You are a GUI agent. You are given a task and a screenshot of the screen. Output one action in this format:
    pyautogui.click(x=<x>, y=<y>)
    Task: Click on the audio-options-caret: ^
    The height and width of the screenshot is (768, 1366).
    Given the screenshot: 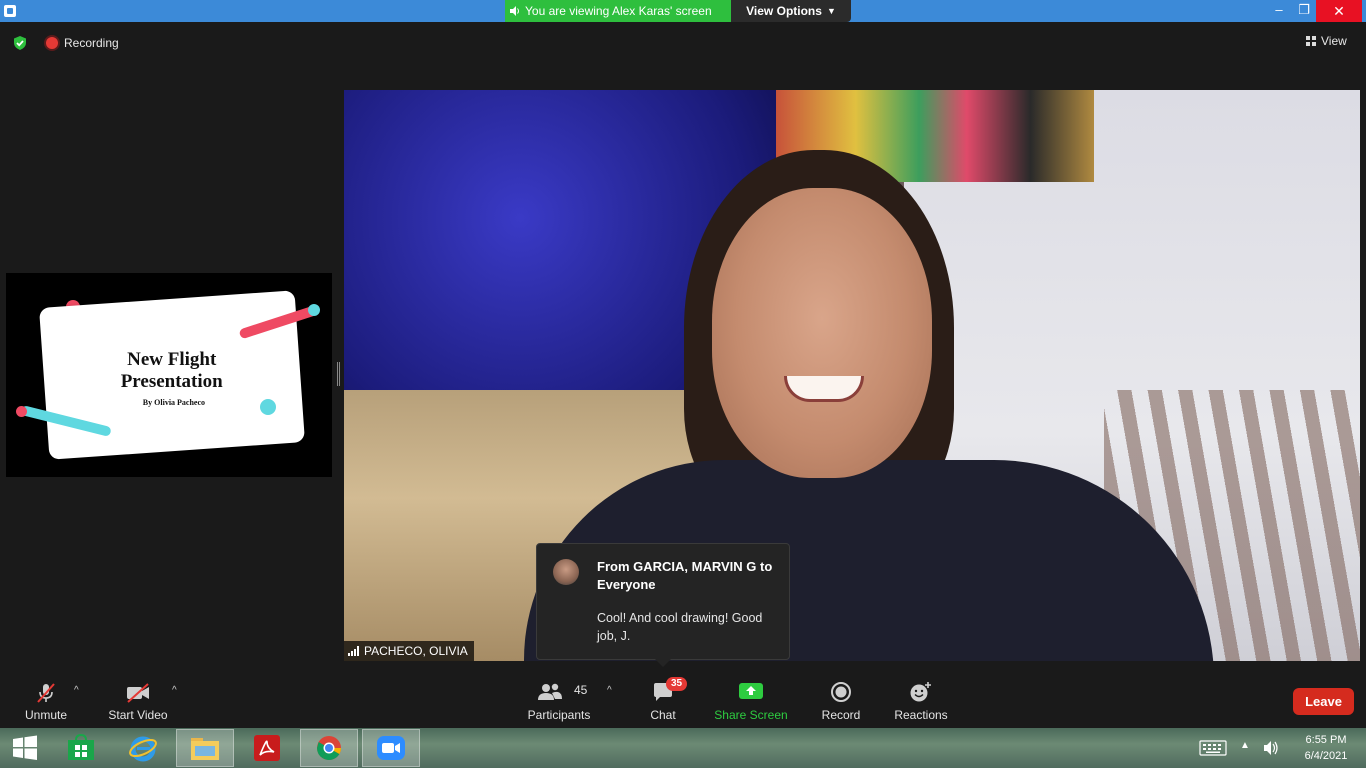 What is the action you would take?
    pyautogui.click(x=76, y=690)
    